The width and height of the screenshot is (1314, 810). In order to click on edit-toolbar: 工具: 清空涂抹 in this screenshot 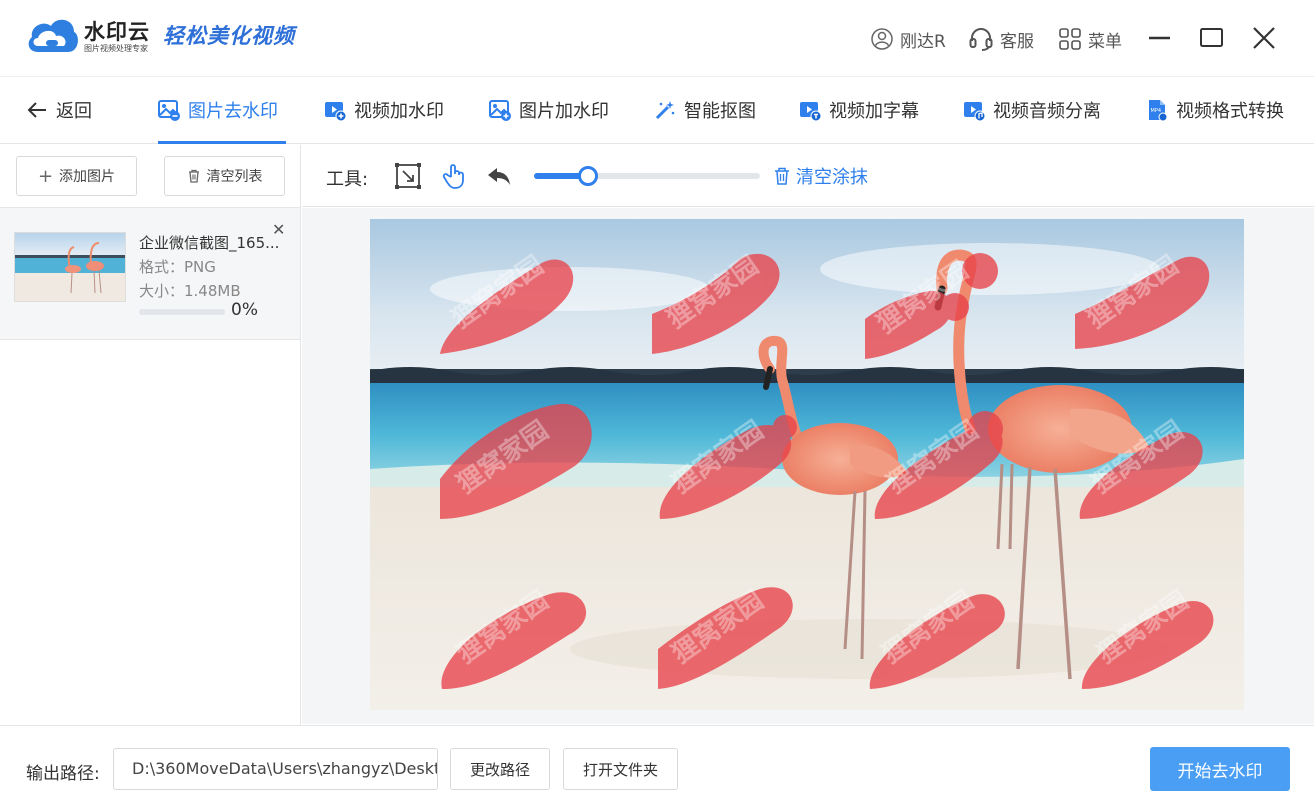, I will do `click(808, 176)`.